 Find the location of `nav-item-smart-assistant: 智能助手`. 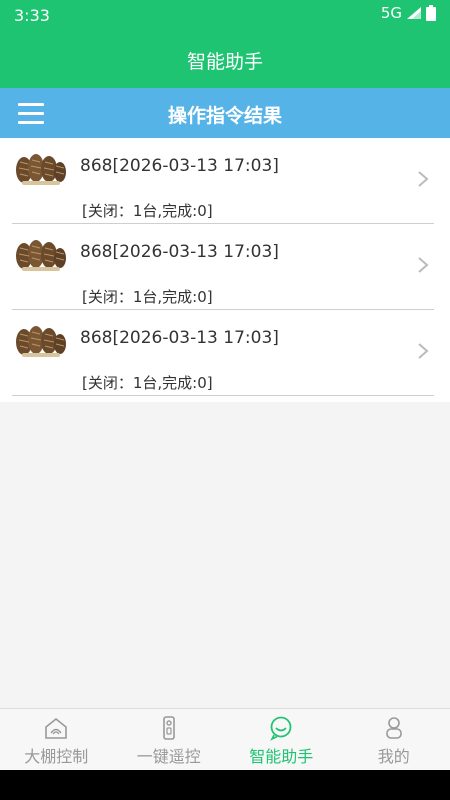

nav-item-smart-assistant: 智能助手 is located at coordinates (281, 740).